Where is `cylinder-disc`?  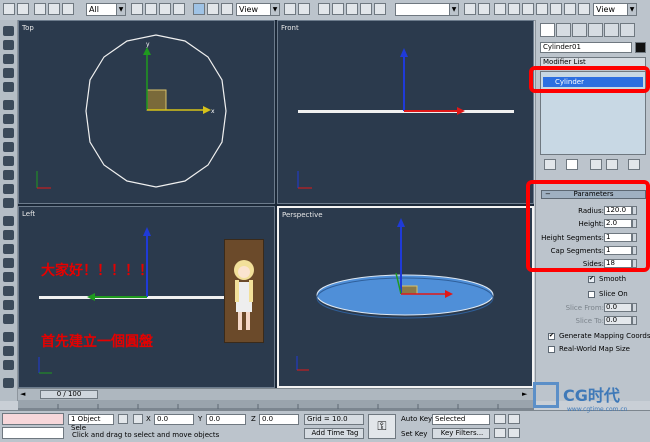 cylinder-disc is located at coordinates (405, 295).